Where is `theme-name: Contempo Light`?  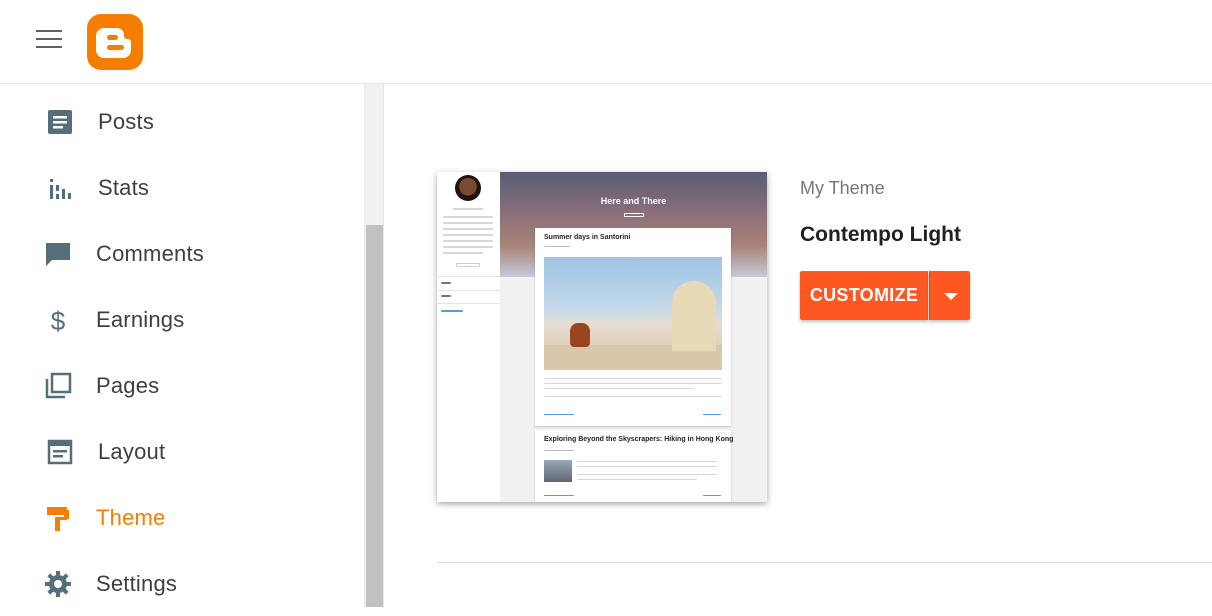
theme-name: Contempo Light is located at coordinates (880, 234).